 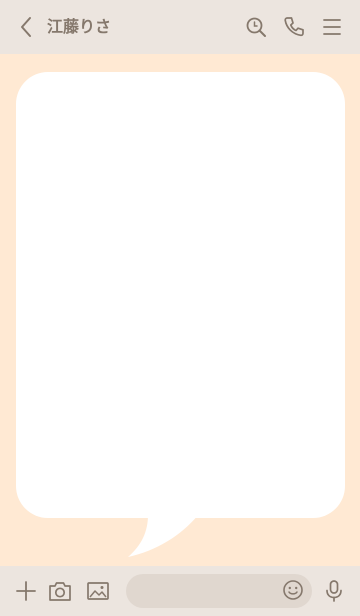 I want to click on chat-title: 江藤りさ, so click(x=79, y=26).